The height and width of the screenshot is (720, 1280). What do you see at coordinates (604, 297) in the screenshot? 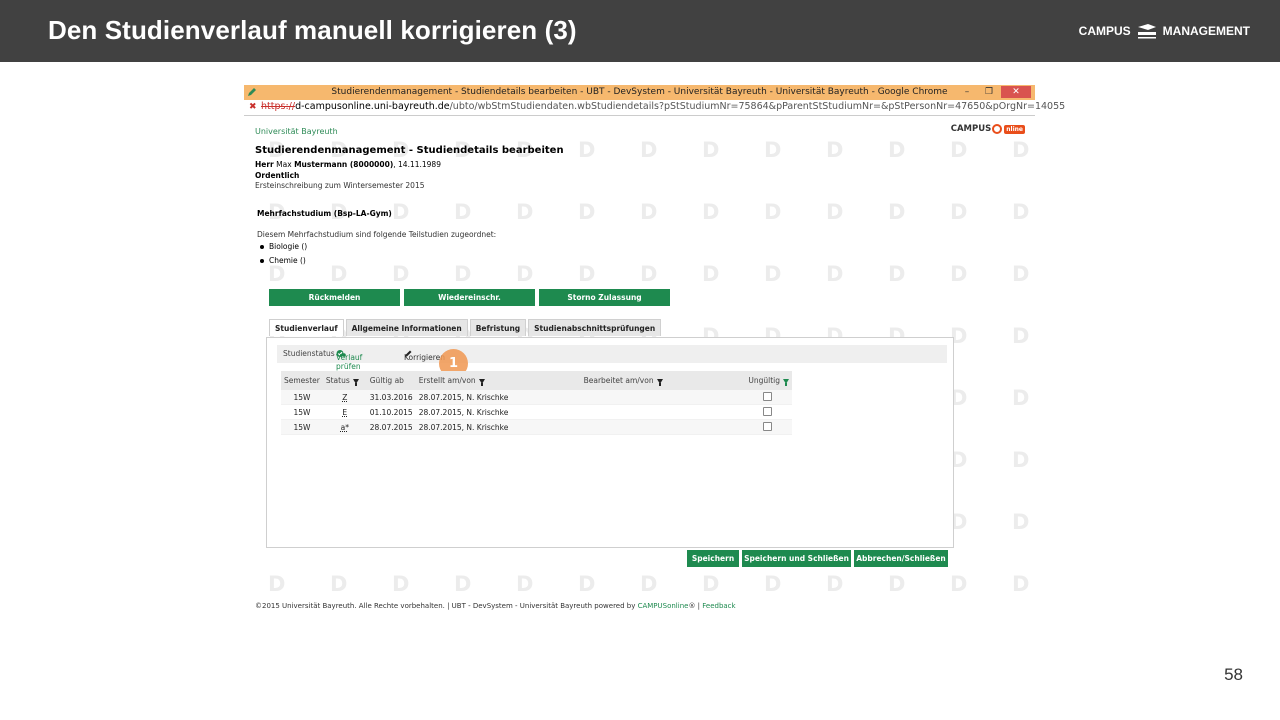
I see `storno-zulassung-button: Storno Zulassung` at bounding box center [604, 297].